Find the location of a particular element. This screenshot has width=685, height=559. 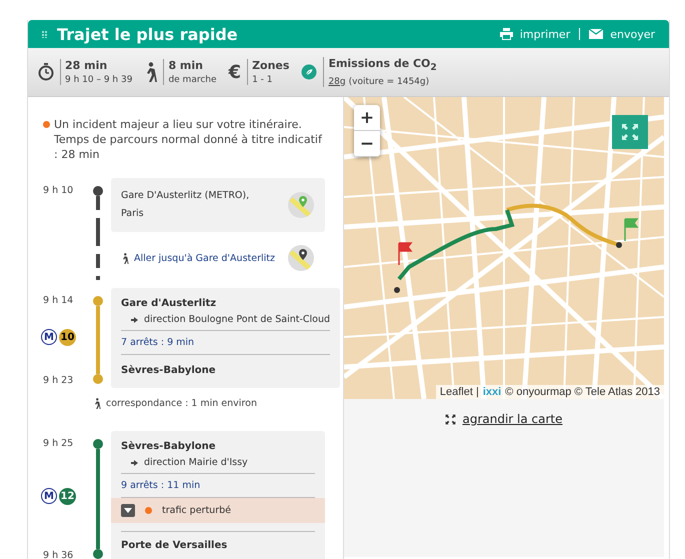

caret-icon is located at coordinates (128, 510).